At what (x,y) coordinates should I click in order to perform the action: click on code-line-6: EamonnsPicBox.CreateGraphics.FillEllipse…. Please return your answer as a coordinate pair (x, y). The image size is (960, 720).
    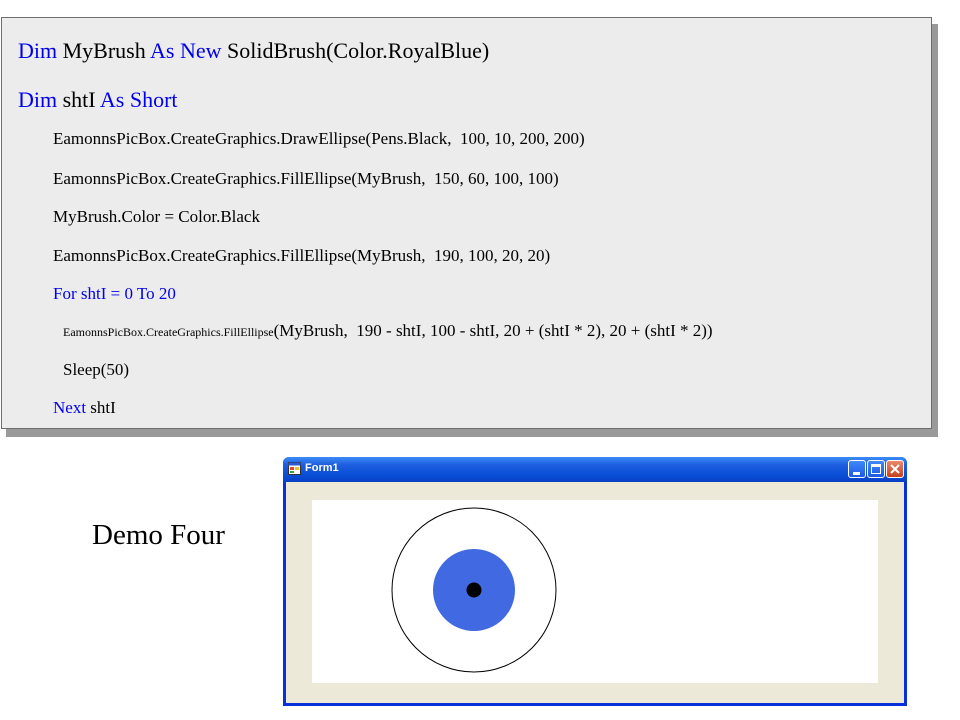
    Looking at the image, I should click on (302, 255).